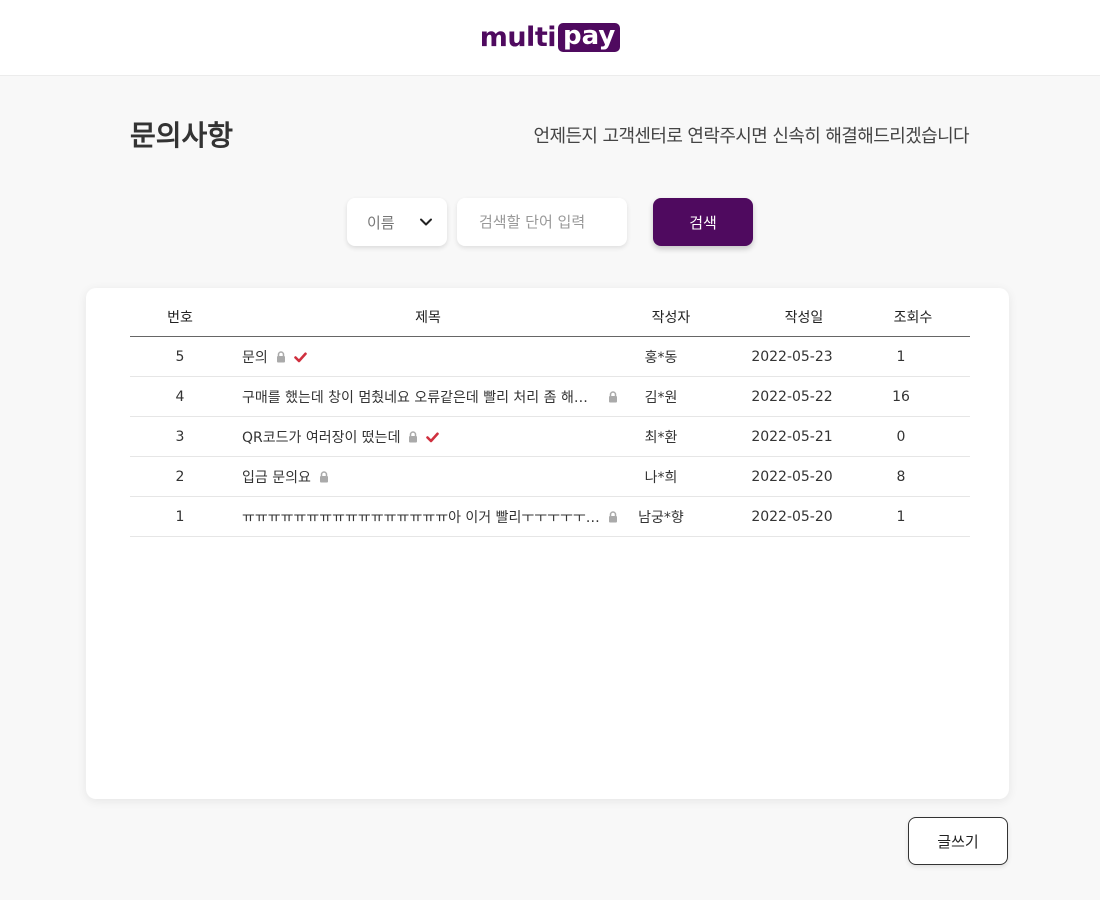 This screenshot has height=900, width=1100. I want to click on column-header-author: 작성자, so click(671, 318).